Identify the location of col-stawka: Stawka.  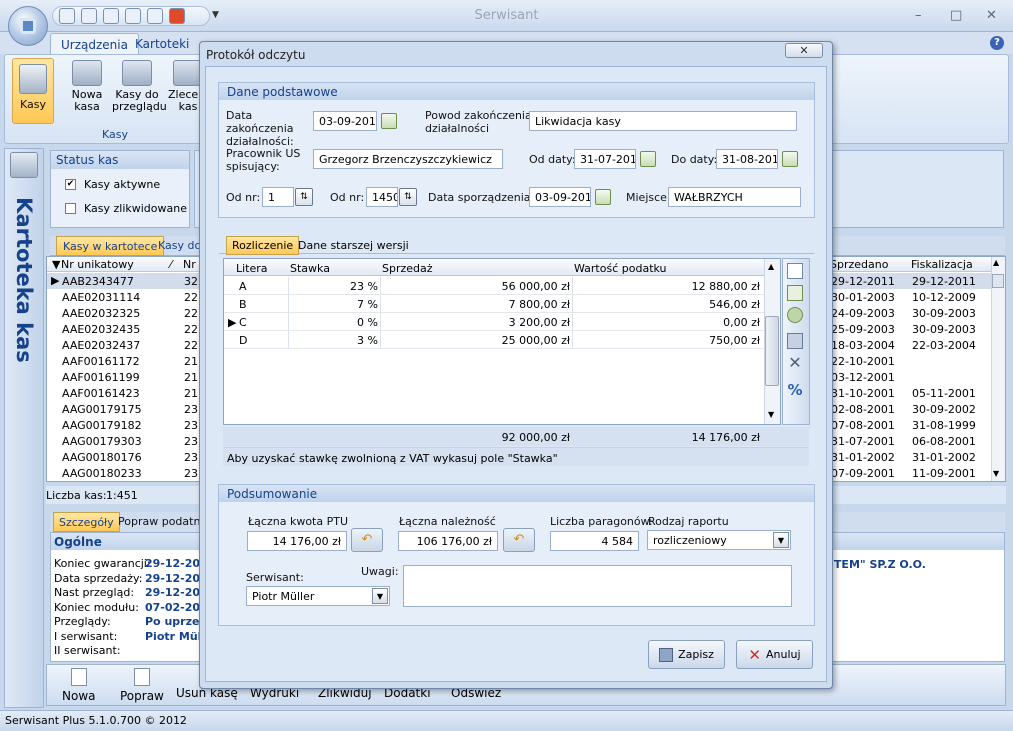
(310, 268).